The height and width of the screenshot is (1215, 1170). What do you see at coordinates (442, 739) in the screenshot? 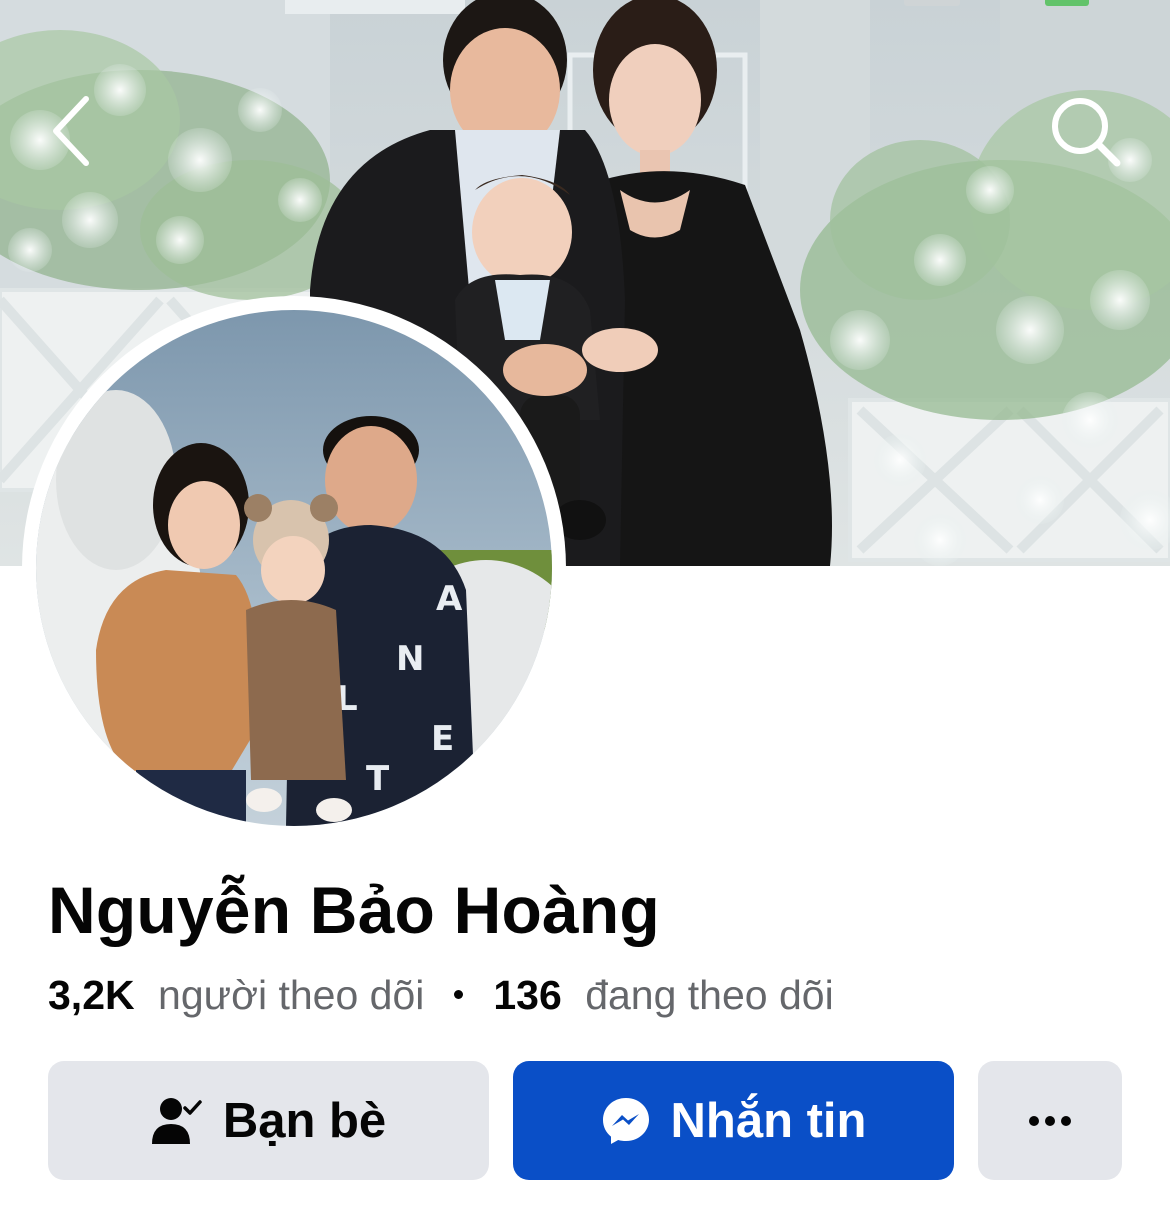
I see `svg-text: E` at bounding box center [442, 739].